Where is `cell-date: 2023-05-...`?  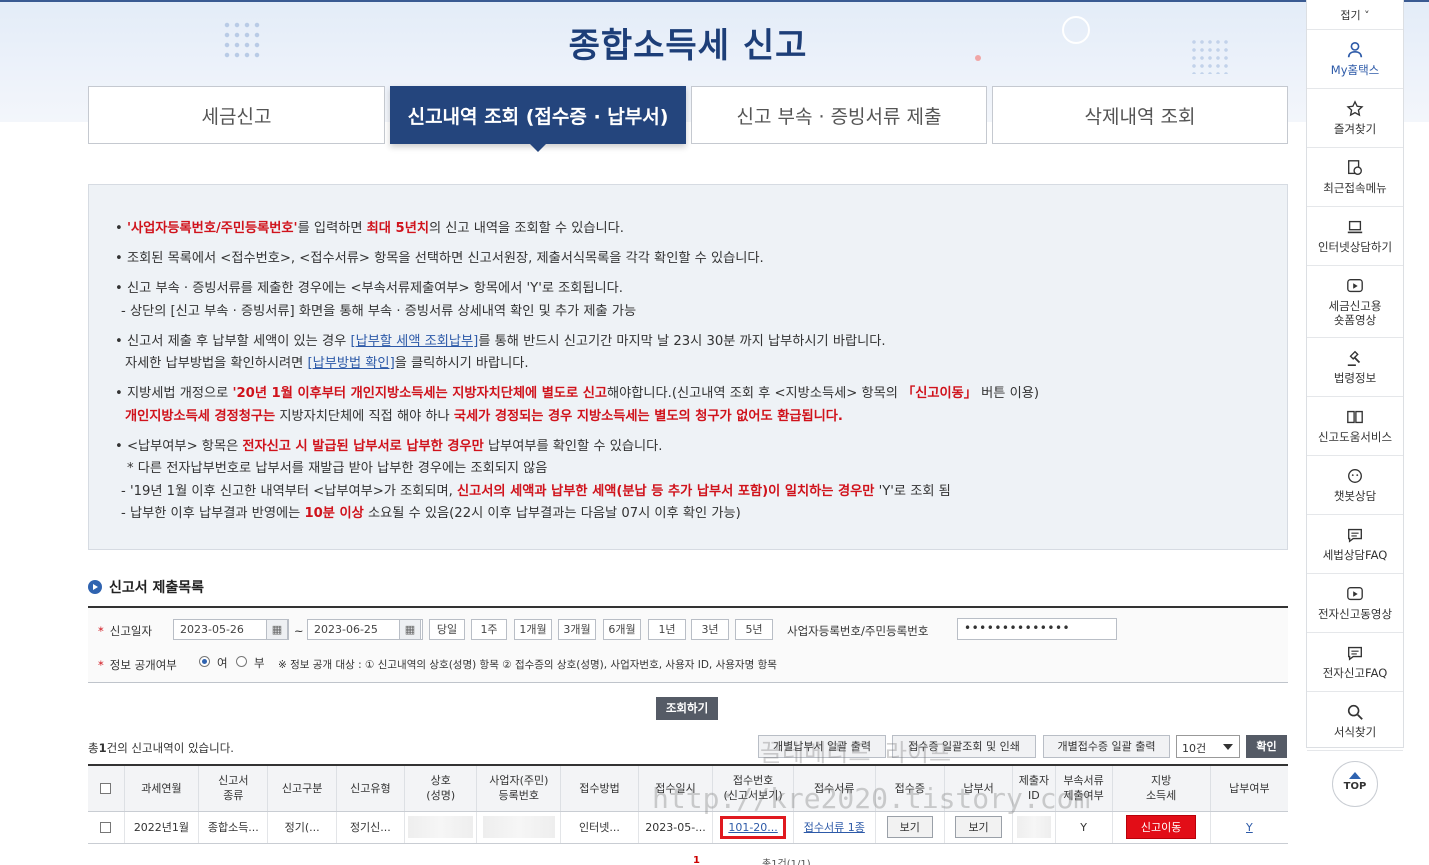 cell-date: 2023-05-... is located at coordinates (675, 827).